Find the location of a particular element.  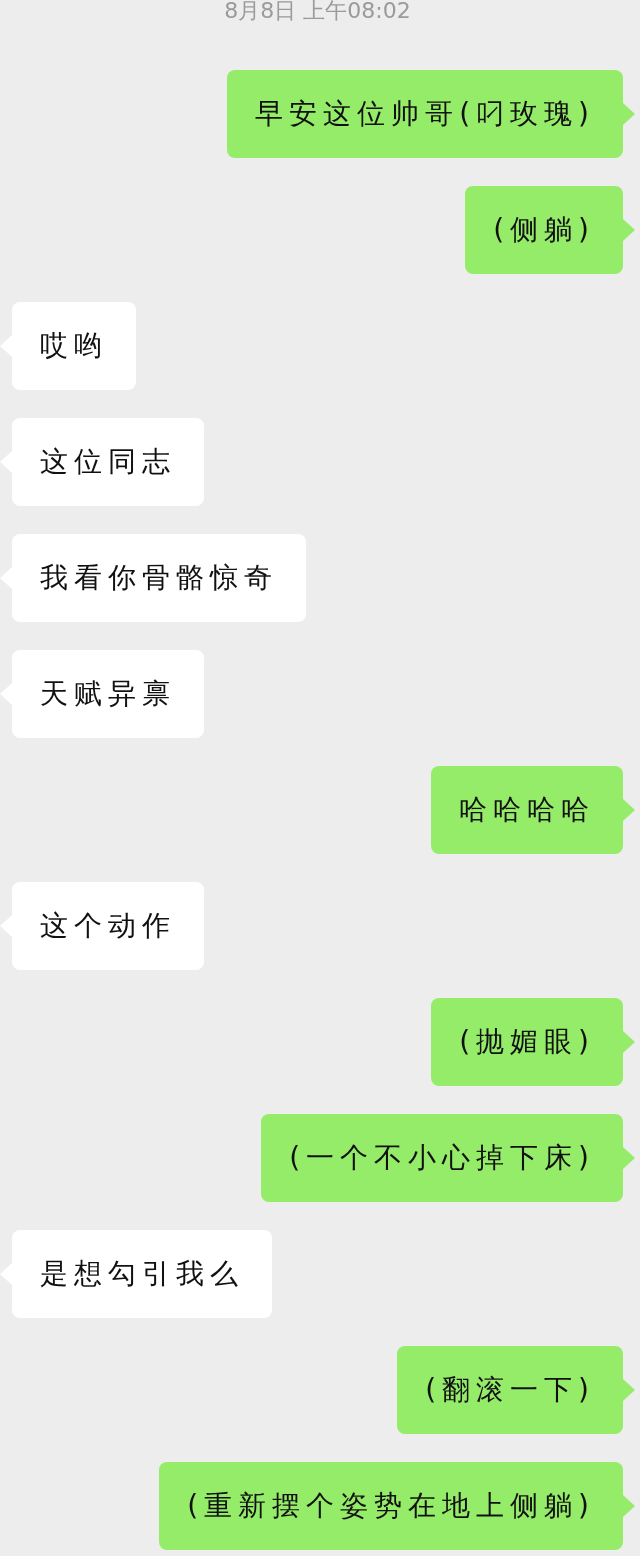

message-bubble: (抛媚眼) is located at coordinates (527, 1042).